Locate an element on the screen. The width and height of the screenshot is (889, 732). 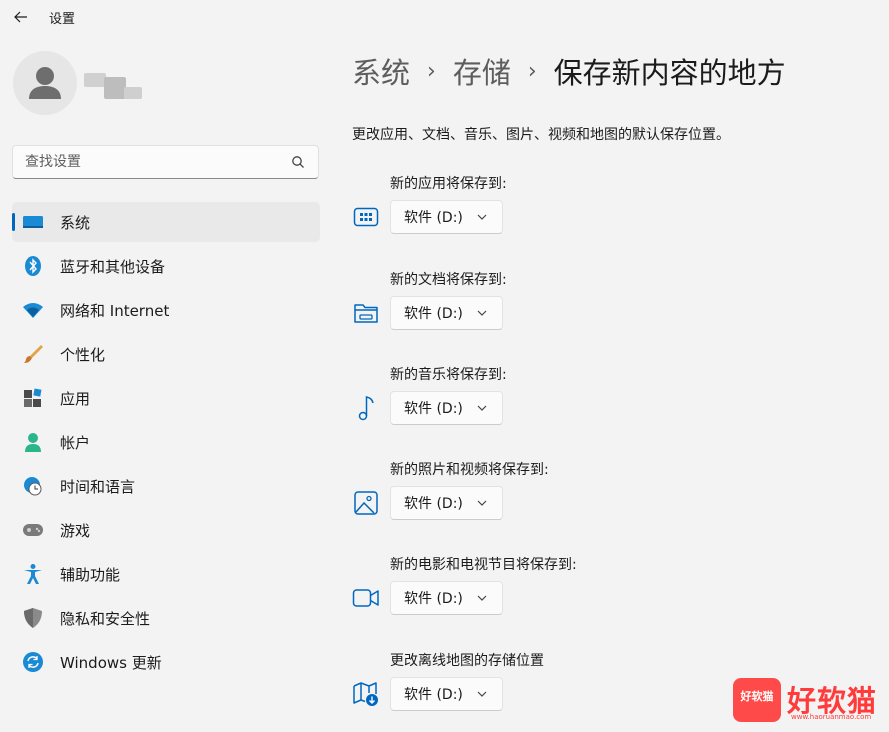
drive-dropdown-music: 软件 (D:) is located at coordinates (446, 408).